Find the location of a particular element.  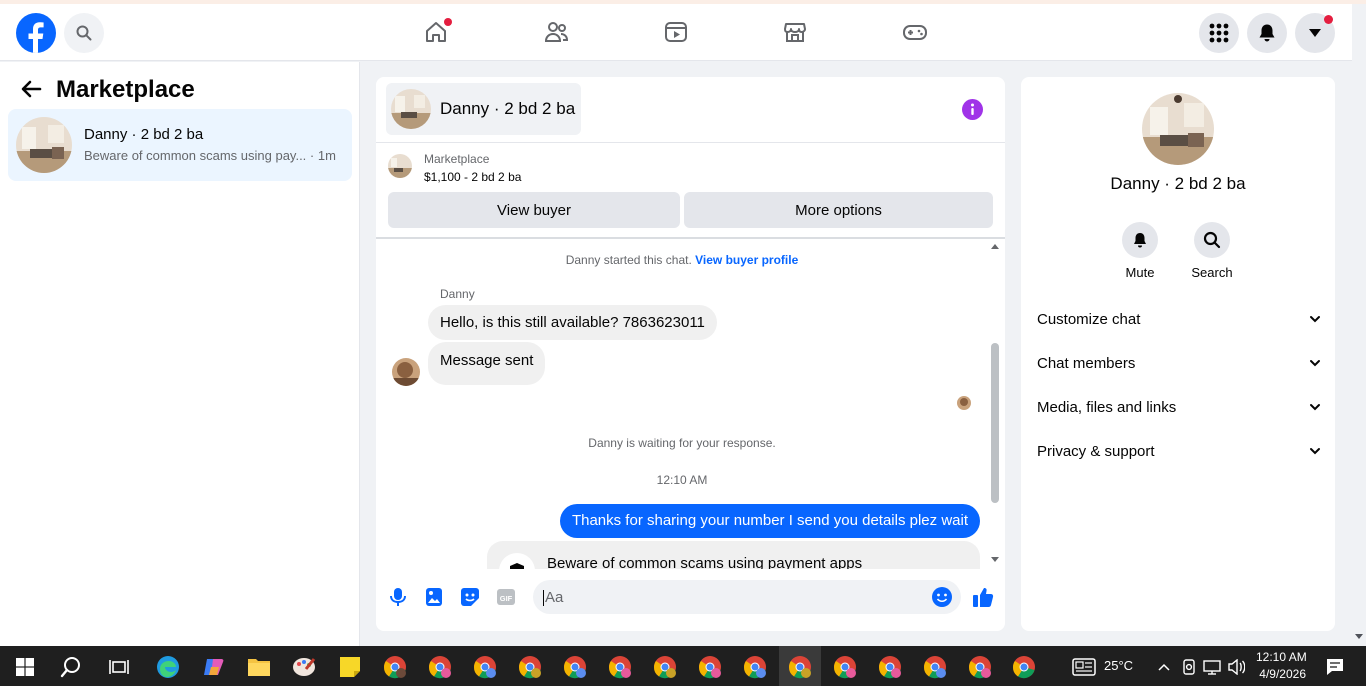

microphone-icon is located at coordinates (398, 597).